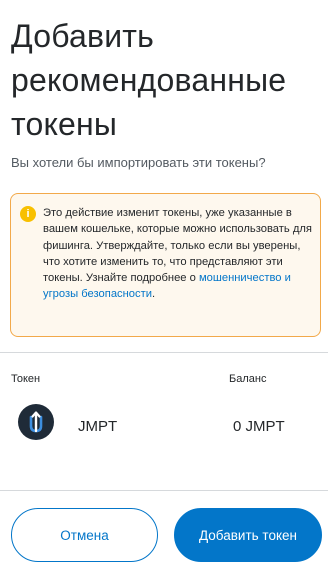  I want to click on token-row: JMPT 0 JMPT, so click(164, 428).